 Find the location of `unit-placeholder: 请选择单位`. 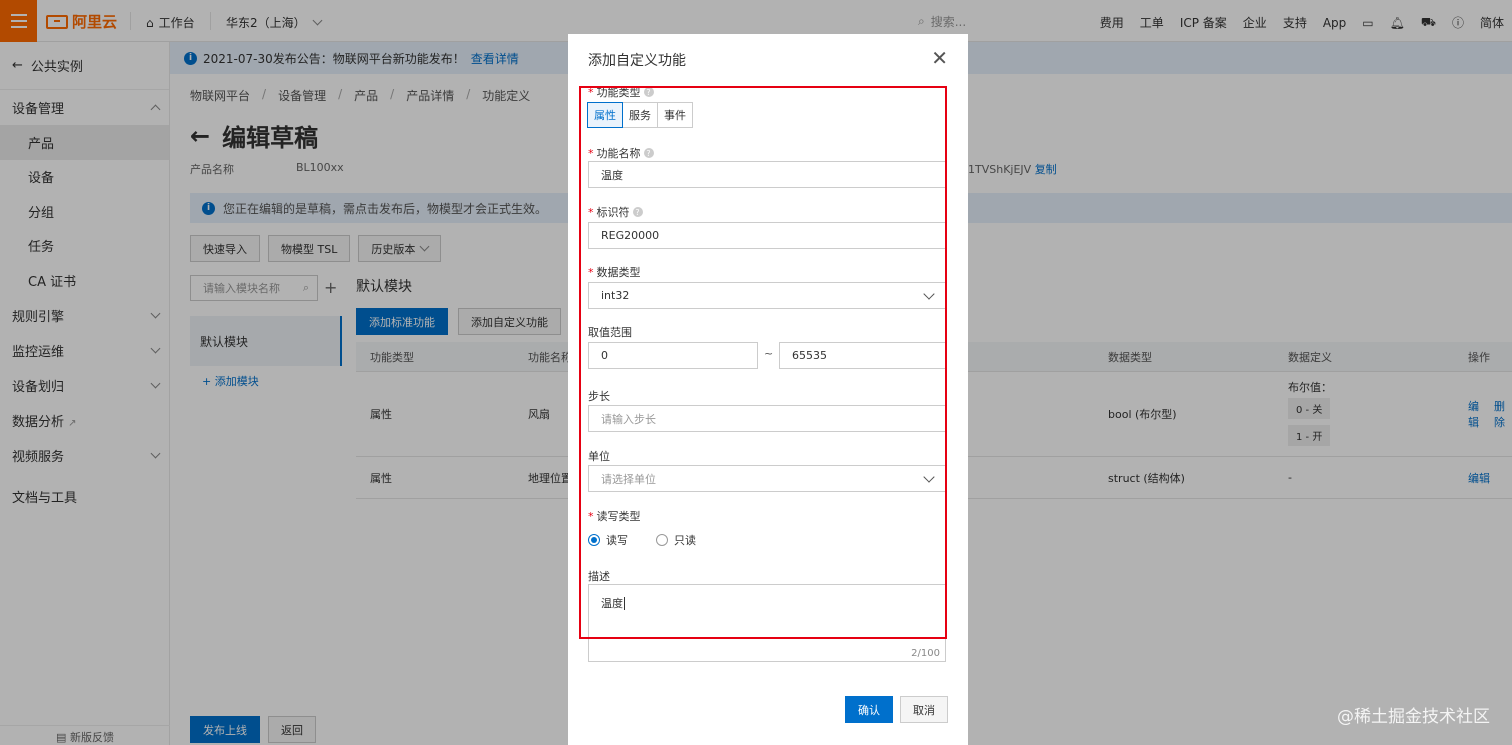

unit-placeholder: 请选择单位 is located at coordinates (628, 479).